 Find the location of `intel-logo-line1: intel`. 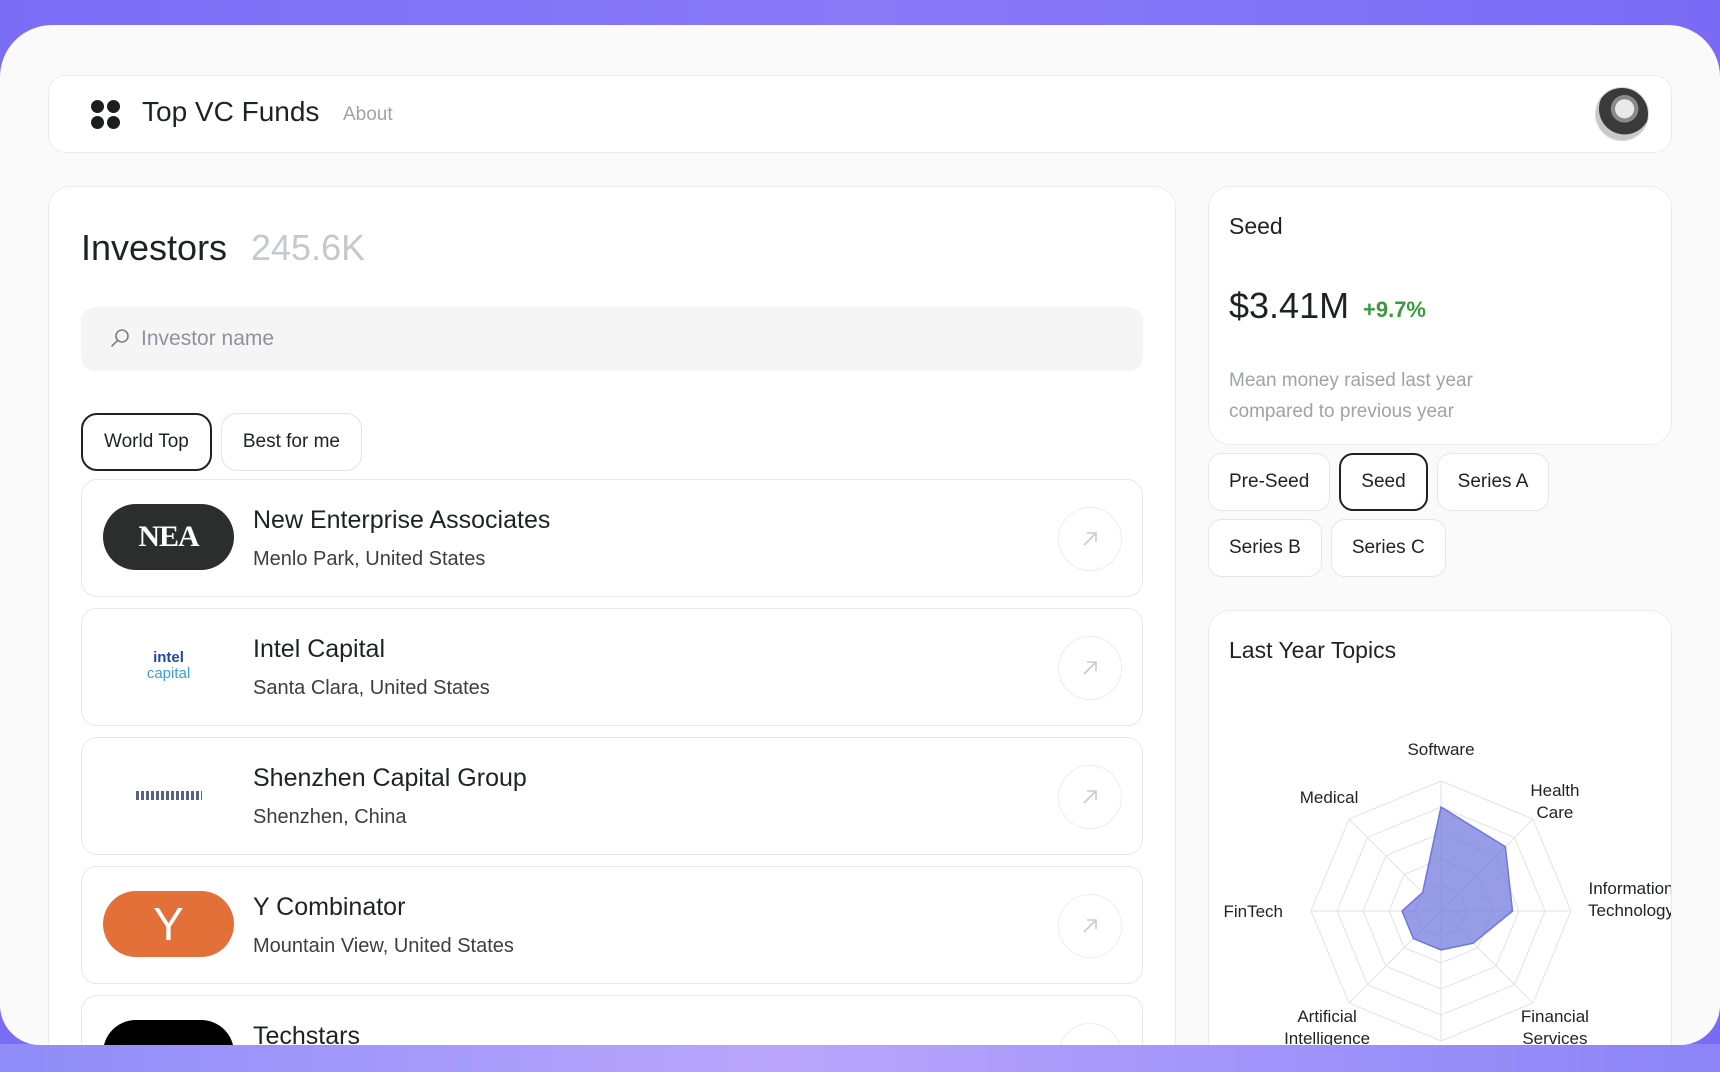

intel-logo-line1: intel is located at coordinates (168, 657).